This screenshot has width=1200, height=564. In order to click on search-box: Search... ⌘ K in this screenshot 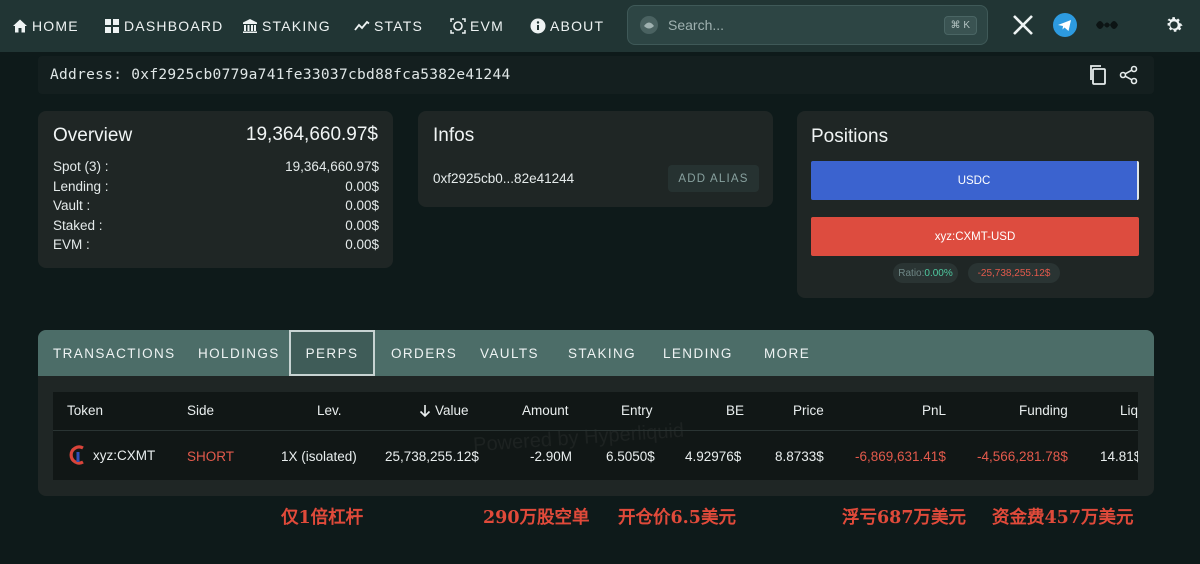, I will do `click(807, 25)`.